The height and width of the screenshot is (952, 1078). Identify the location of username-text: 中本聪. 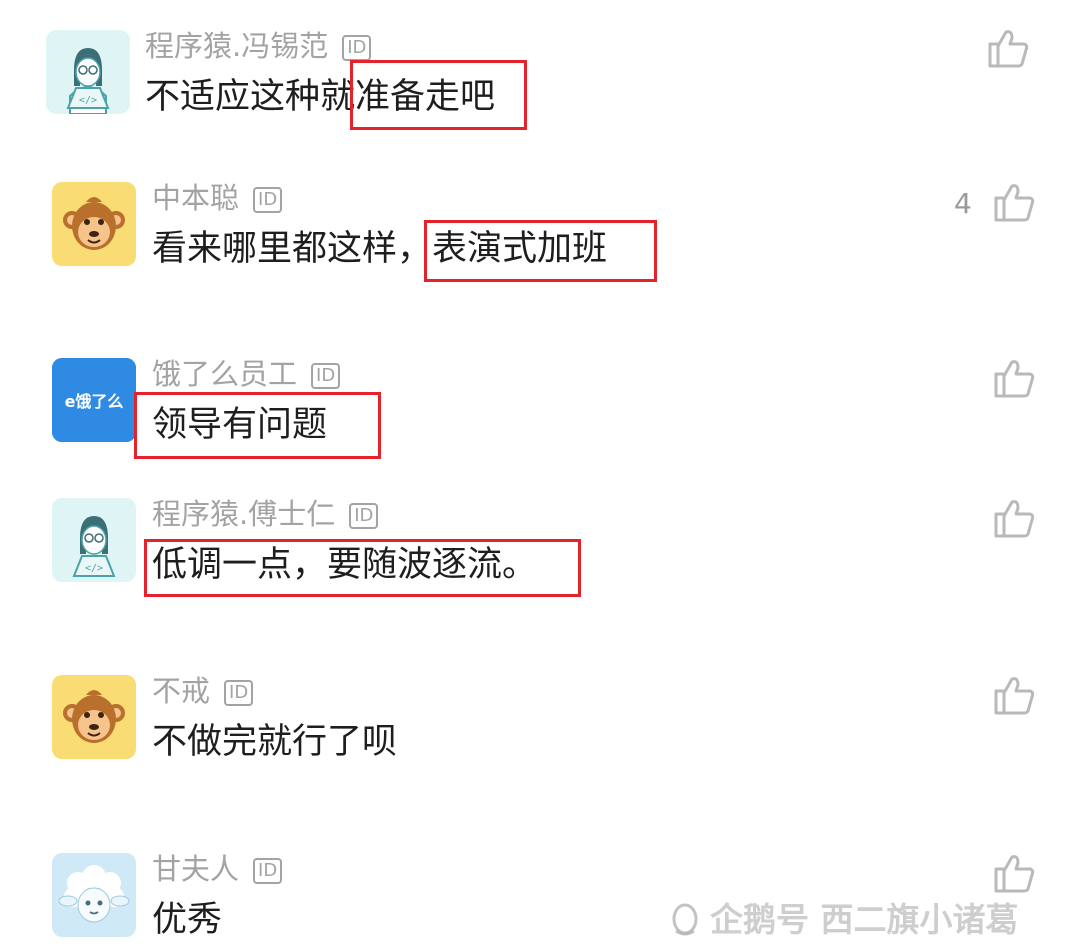
(195, 198).